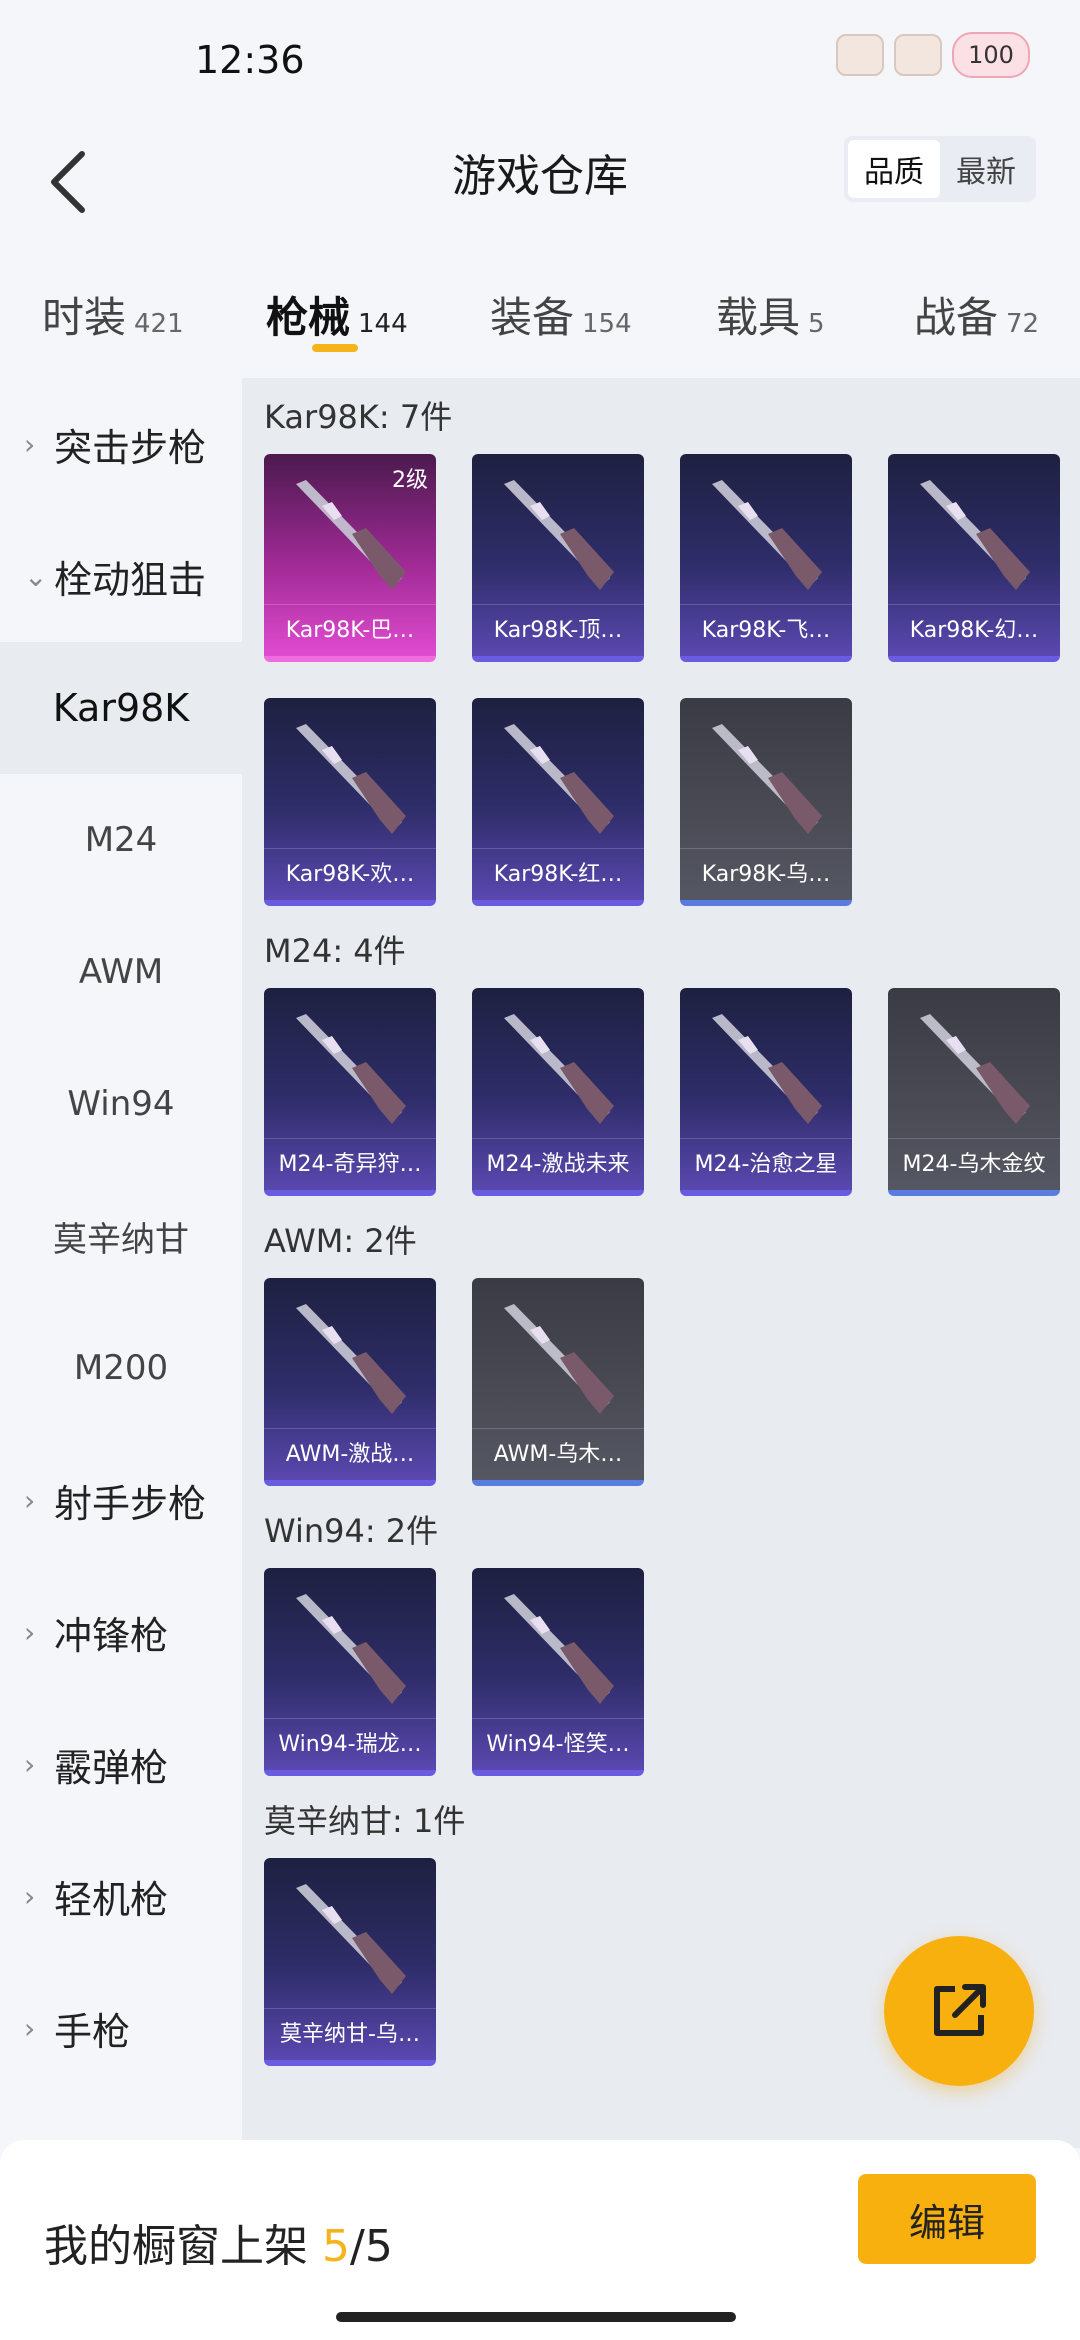  Describe the element at coordinates (130, 579) in the screenshot. I see `sidebar-item-label: 栓动狙击` at that location.